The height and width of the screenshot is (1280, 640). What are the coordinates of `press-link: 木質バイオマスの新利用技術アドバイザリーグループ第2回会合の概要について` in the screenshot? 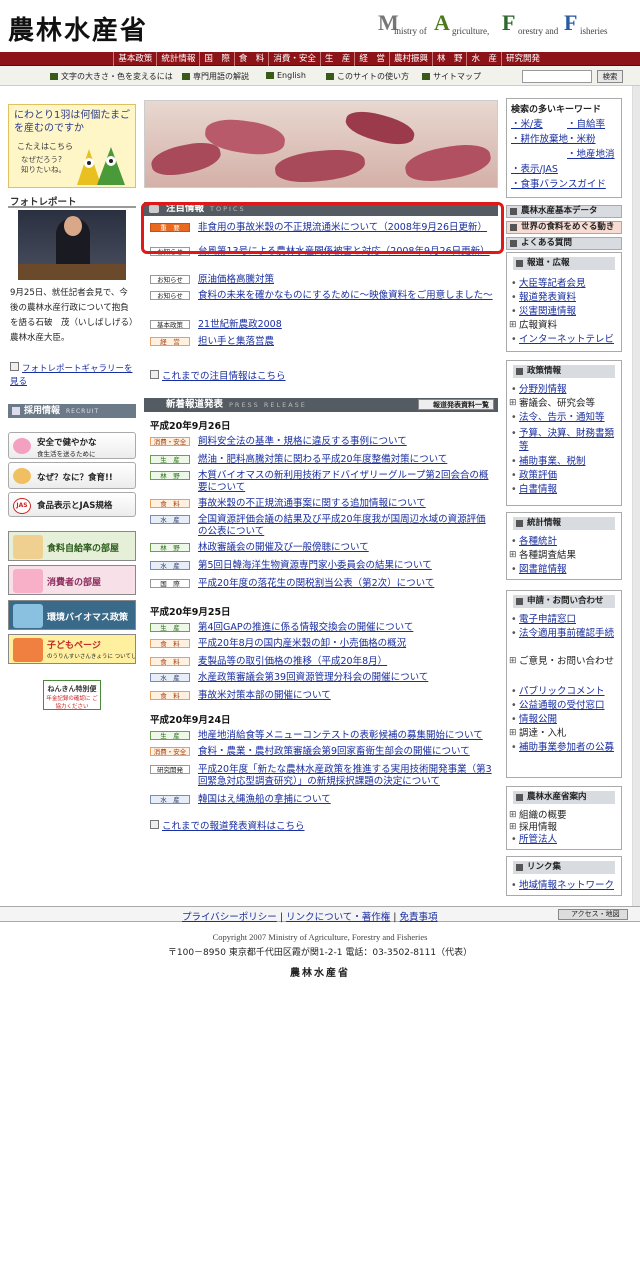 It's located at (346, 482).